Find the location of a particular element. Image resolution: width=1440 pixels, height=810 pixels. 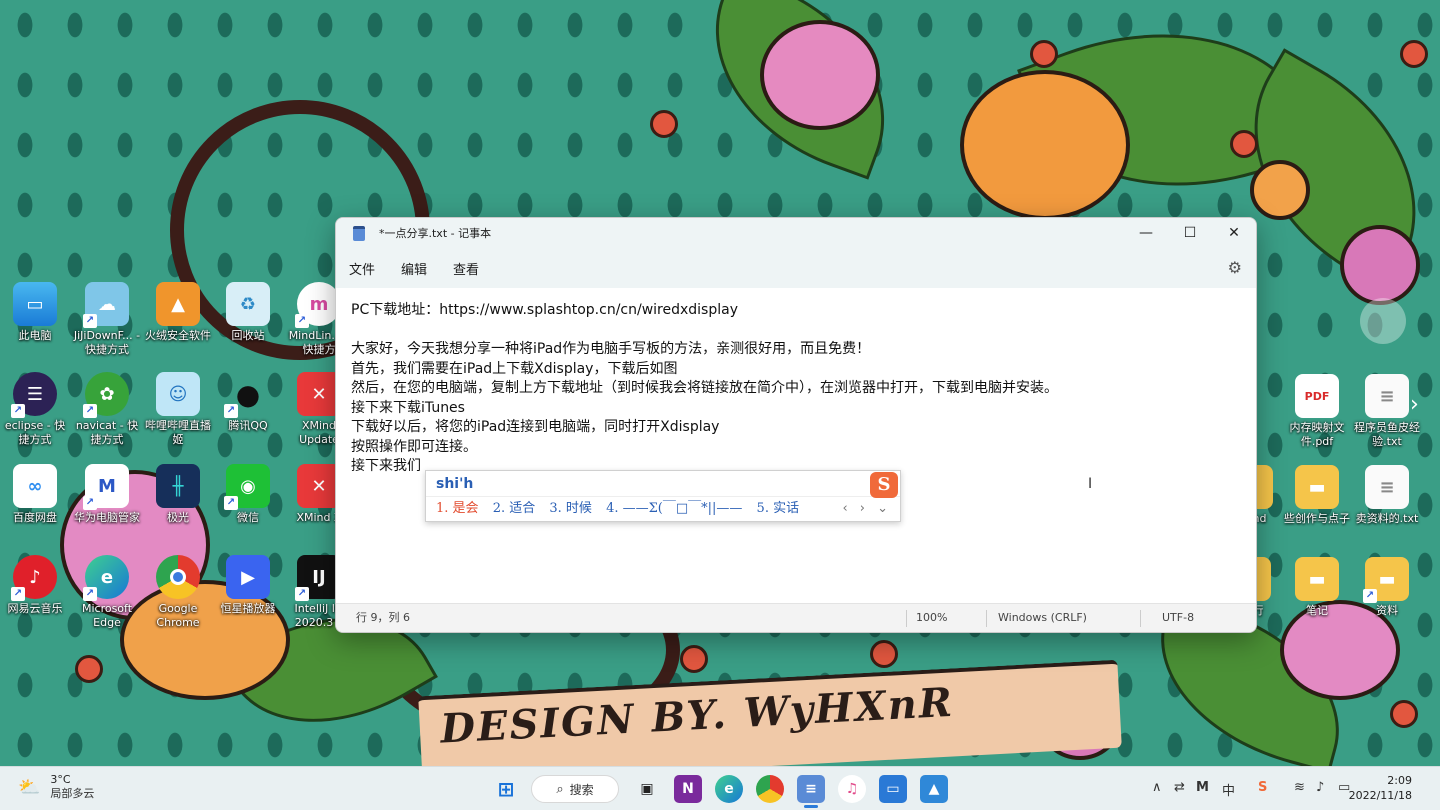

desktop-icon-edge: e ↗ Microsoft Edge is located at coordinates (107, 592).